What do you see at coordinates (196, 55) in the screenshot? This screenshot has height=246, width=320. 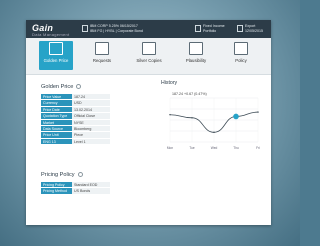 I see `tab-plausibility: Plausibility` at bounding box center [196, 55].